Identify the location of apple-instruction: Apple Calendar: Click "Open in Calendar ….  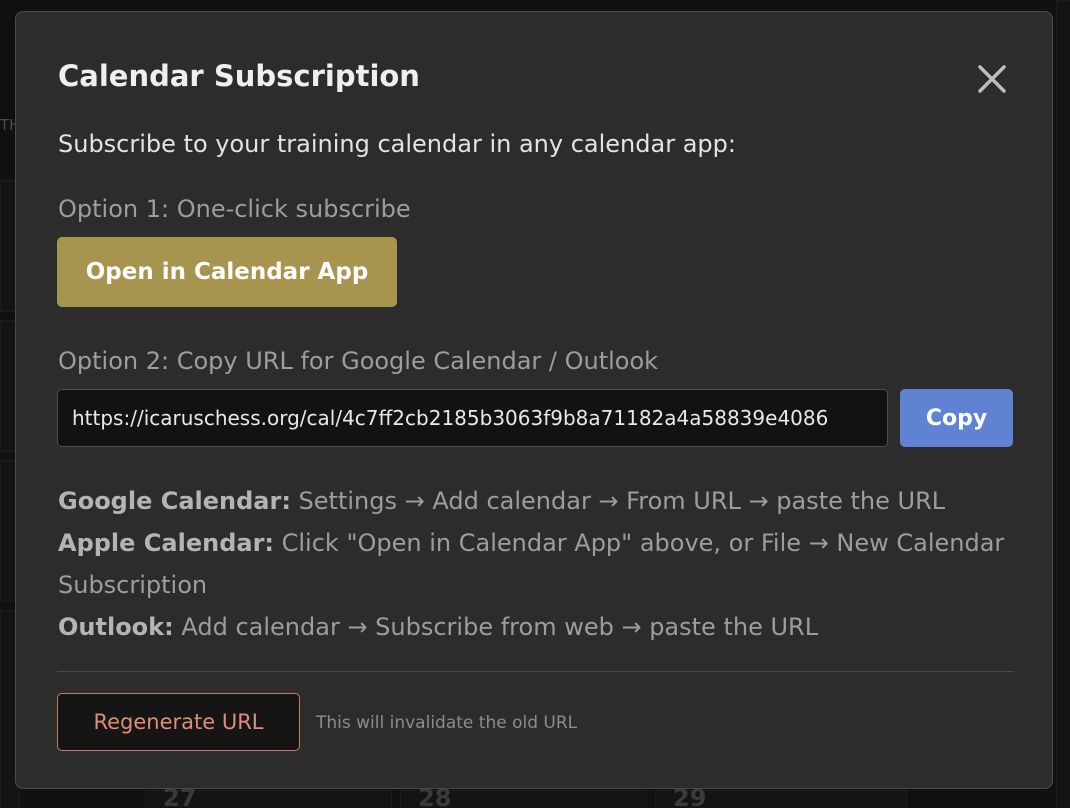
(538, 564).